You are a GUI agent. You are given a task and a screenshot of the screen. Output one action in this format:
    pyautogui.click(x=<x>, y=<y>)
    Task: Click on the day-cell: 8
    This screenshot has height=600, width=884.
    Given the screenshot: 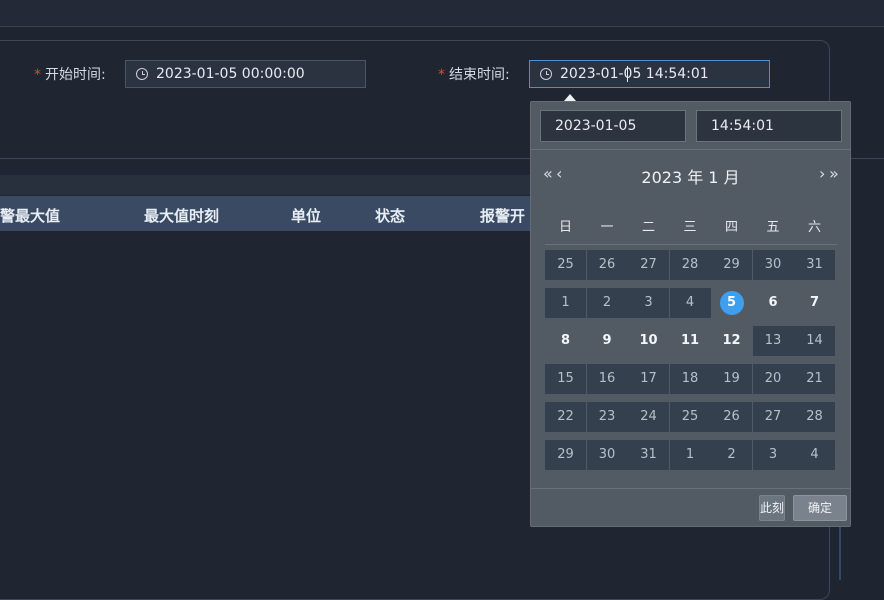 What is the action you would take?
    pyautogui.click(x=565, y=341)
    